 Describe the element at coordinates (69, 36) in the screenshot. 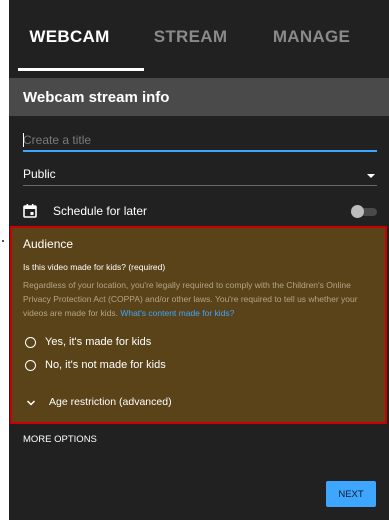

I see `tab-webcam: WEBCAM` at that location.